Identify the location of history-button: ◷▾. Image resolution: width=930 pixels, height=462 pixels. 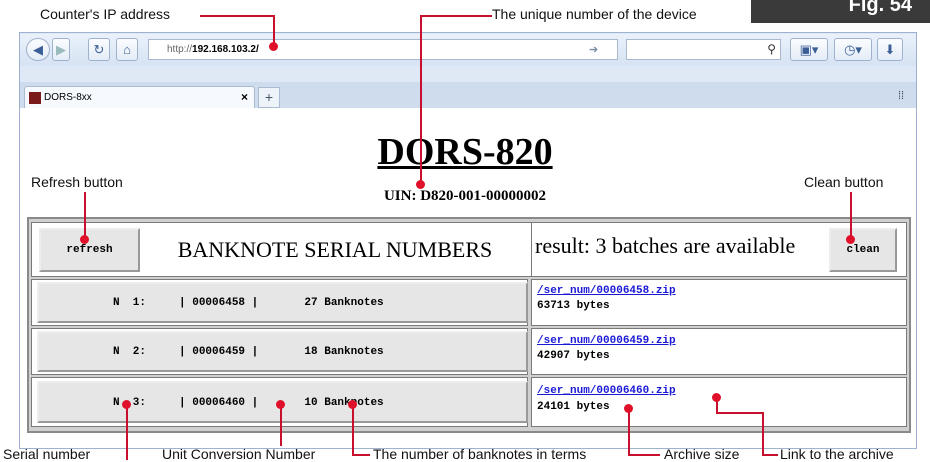
(853, 49).